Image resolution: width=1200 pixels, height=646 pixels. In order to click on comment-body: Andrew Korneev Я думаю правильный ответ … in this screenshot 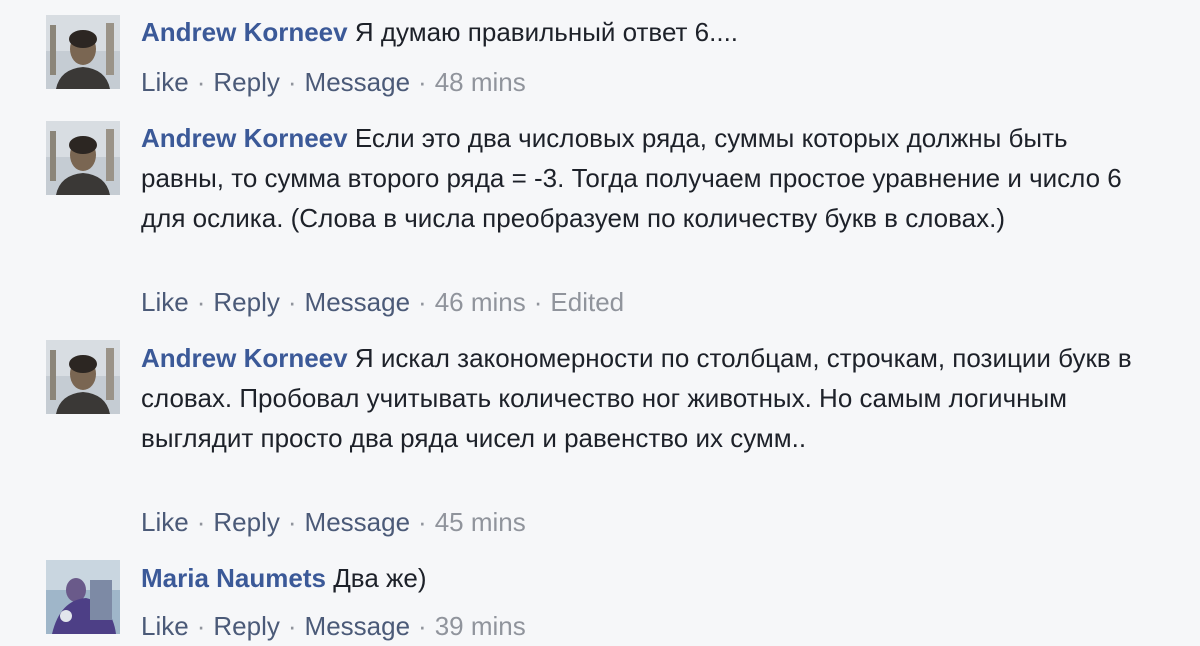, I will do `click(646, 32)`.